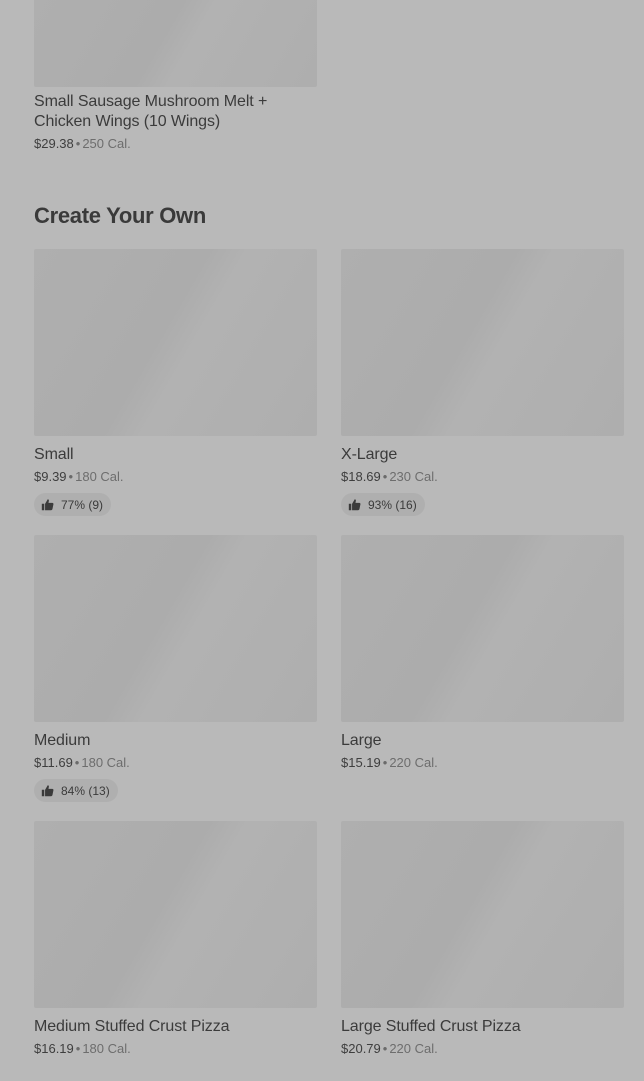 Image resolution: width=644 pixels, height=1081 pixels. I want to click on menu-item-meta: $16.19 • 180 Cal., so click(175, 1049).